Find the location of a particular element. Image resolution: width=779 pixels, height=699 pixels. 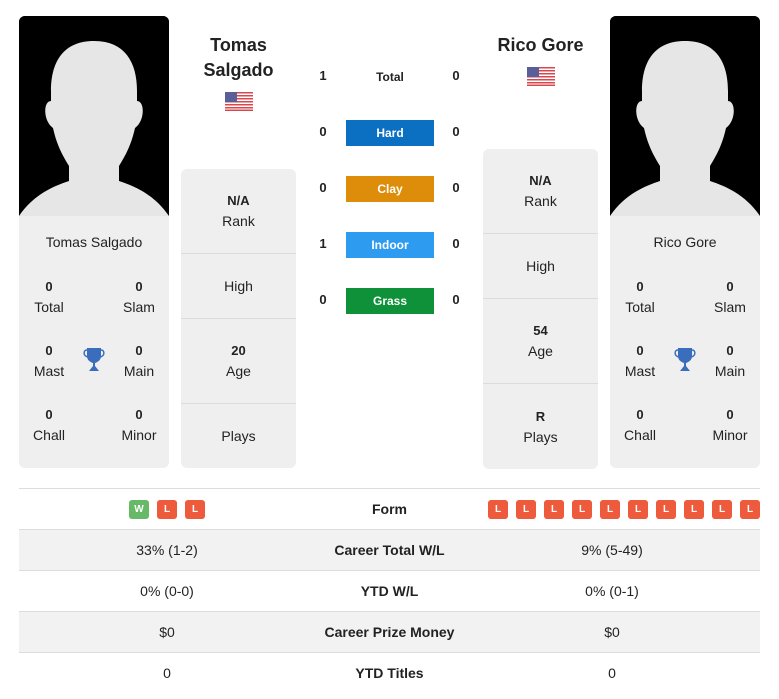

h2h-indoor-p1: 1 is located at coordinates (323, 243).